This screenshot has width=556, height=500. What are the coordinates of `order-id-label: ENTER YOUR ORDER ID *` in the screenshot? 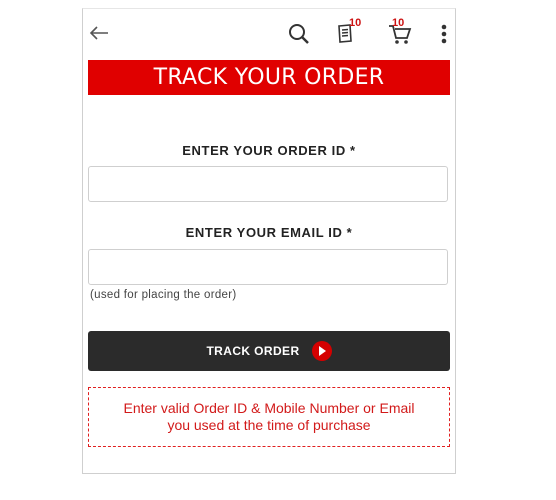 It's located at (269, 150).